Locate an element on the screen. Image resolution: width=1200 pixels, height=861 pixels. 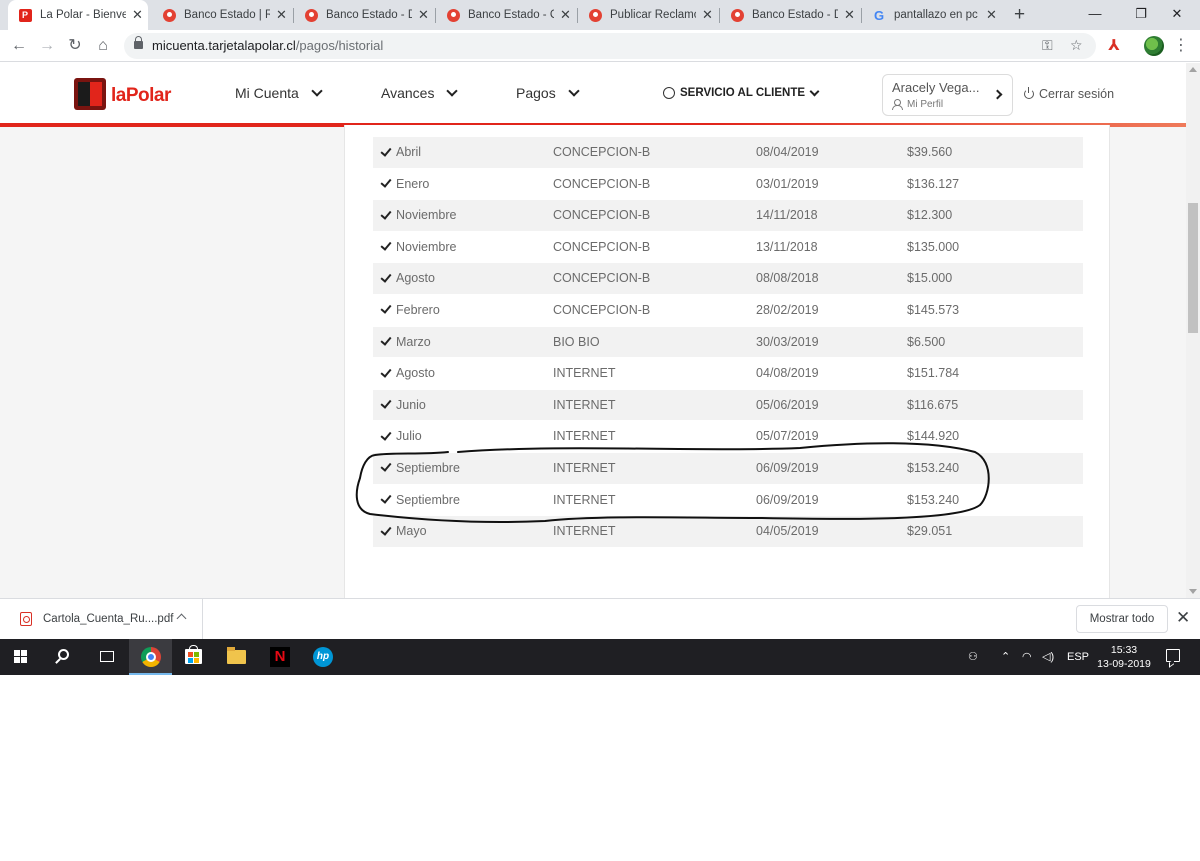
scroll-down-arrow-icon is located at coordinates (1193, 591).